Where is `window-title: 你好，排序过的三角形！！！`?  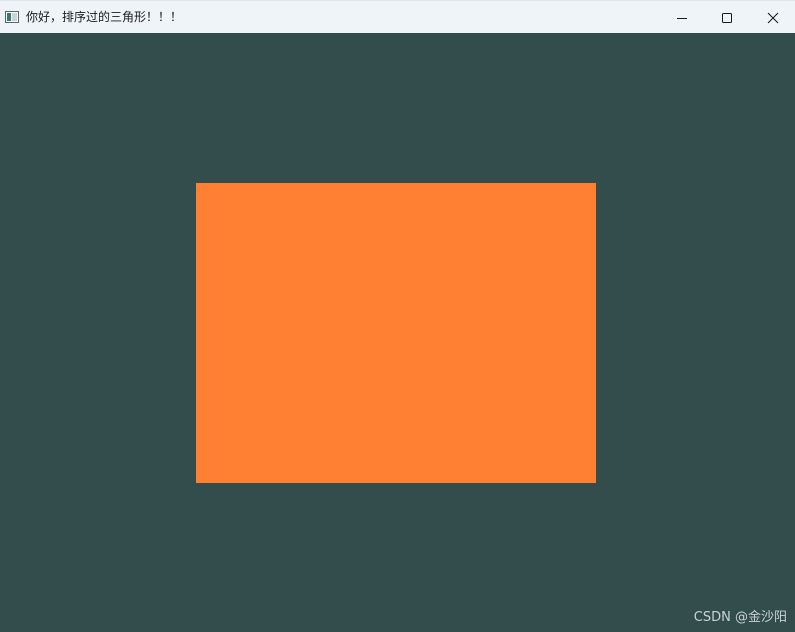
window-title: 你好，排序过的三角形！！！ is located at coordinates (104, 17).